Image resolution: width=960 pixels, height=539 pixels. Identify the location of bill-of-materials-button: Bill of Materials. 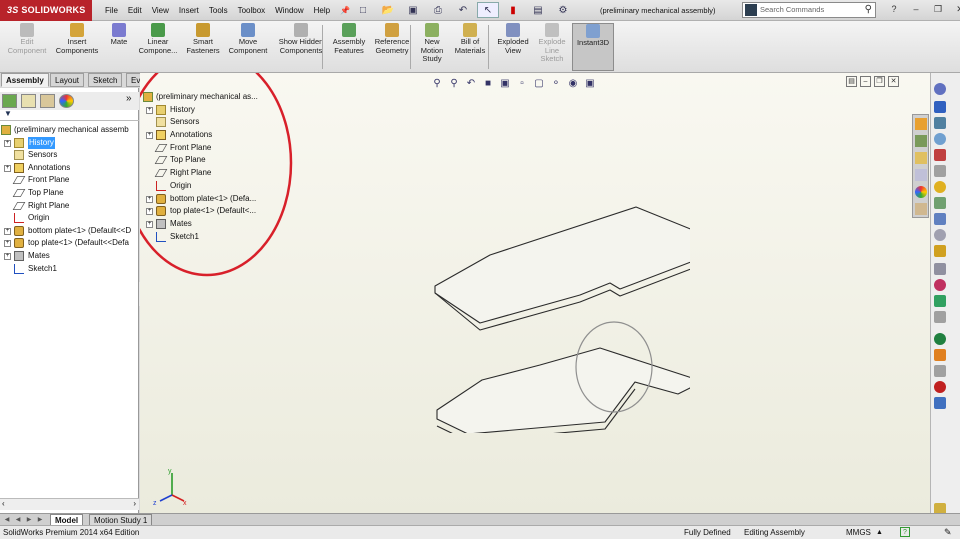
(470, 39).